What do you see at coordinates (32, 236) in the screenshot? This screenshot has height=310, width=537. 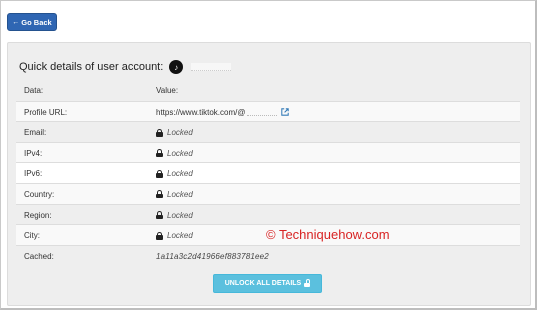 I see `row-key: City:` at bounding box center [32, 236].